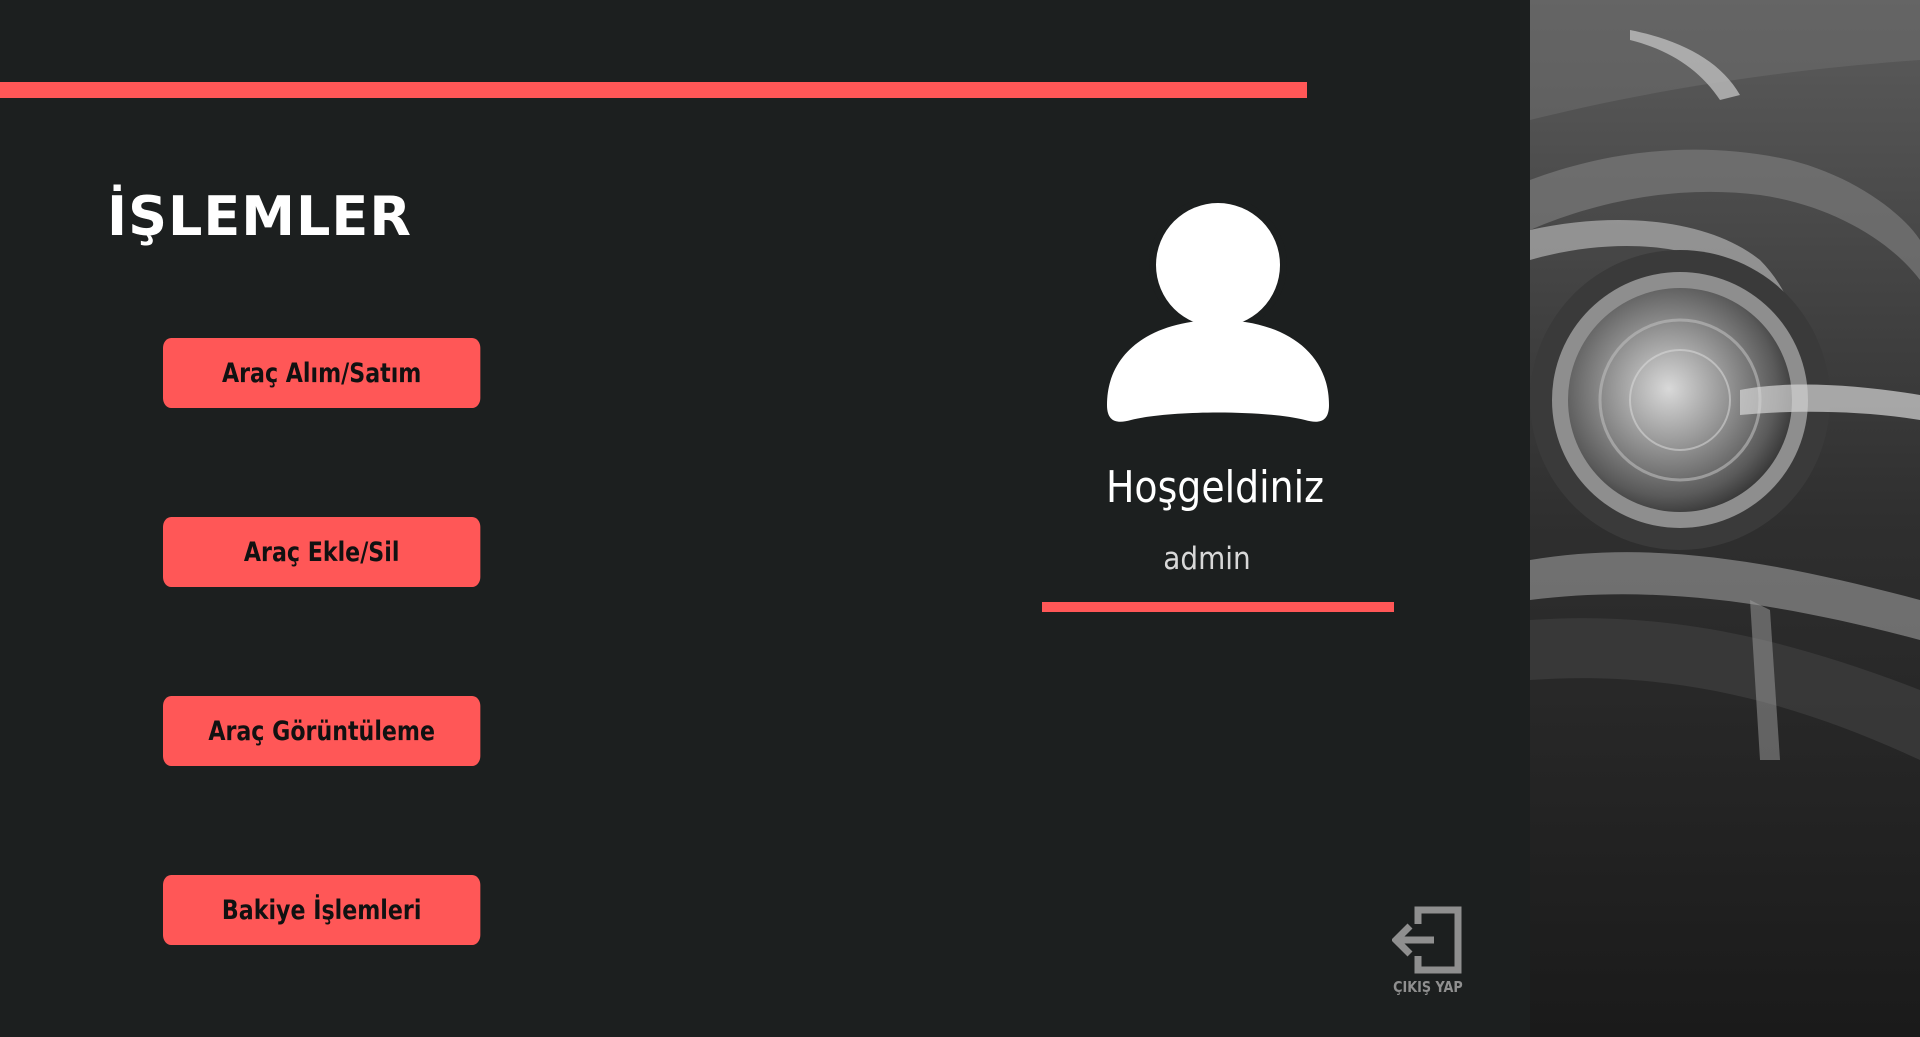  Describe the element at coordinates (1428, 987) in the screenshot. I see `logout-label: ÇIKIŞ YAP` at that location.